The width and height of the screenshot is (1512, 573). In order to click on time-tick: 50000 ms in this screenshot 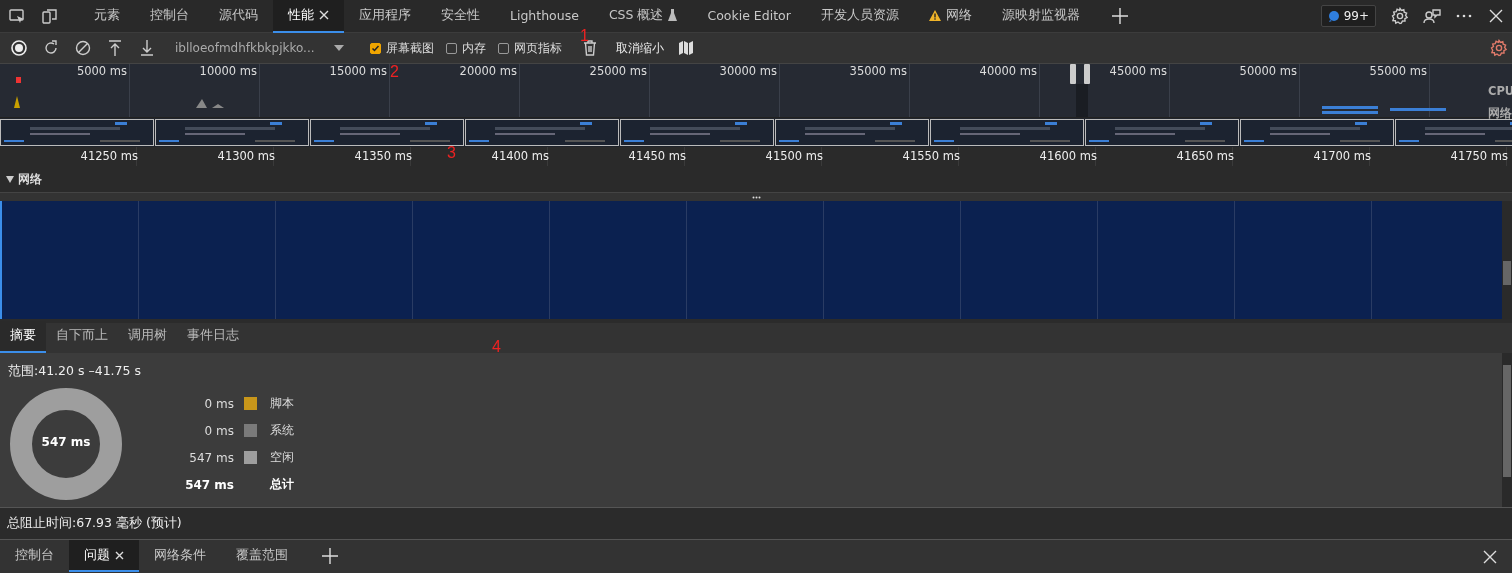, I will do `click(1268, 71)`.